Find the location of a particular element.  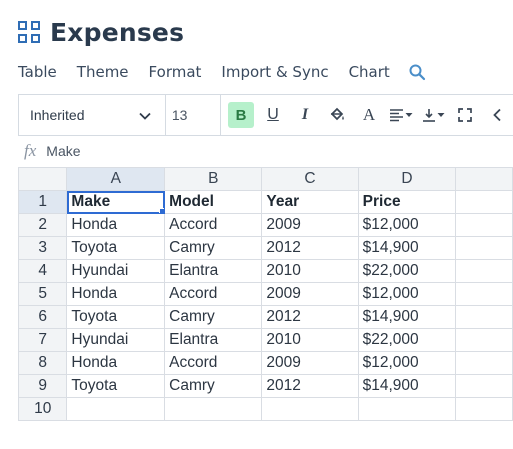

font-family-select: Inherited is located at coordinates (92, 115).